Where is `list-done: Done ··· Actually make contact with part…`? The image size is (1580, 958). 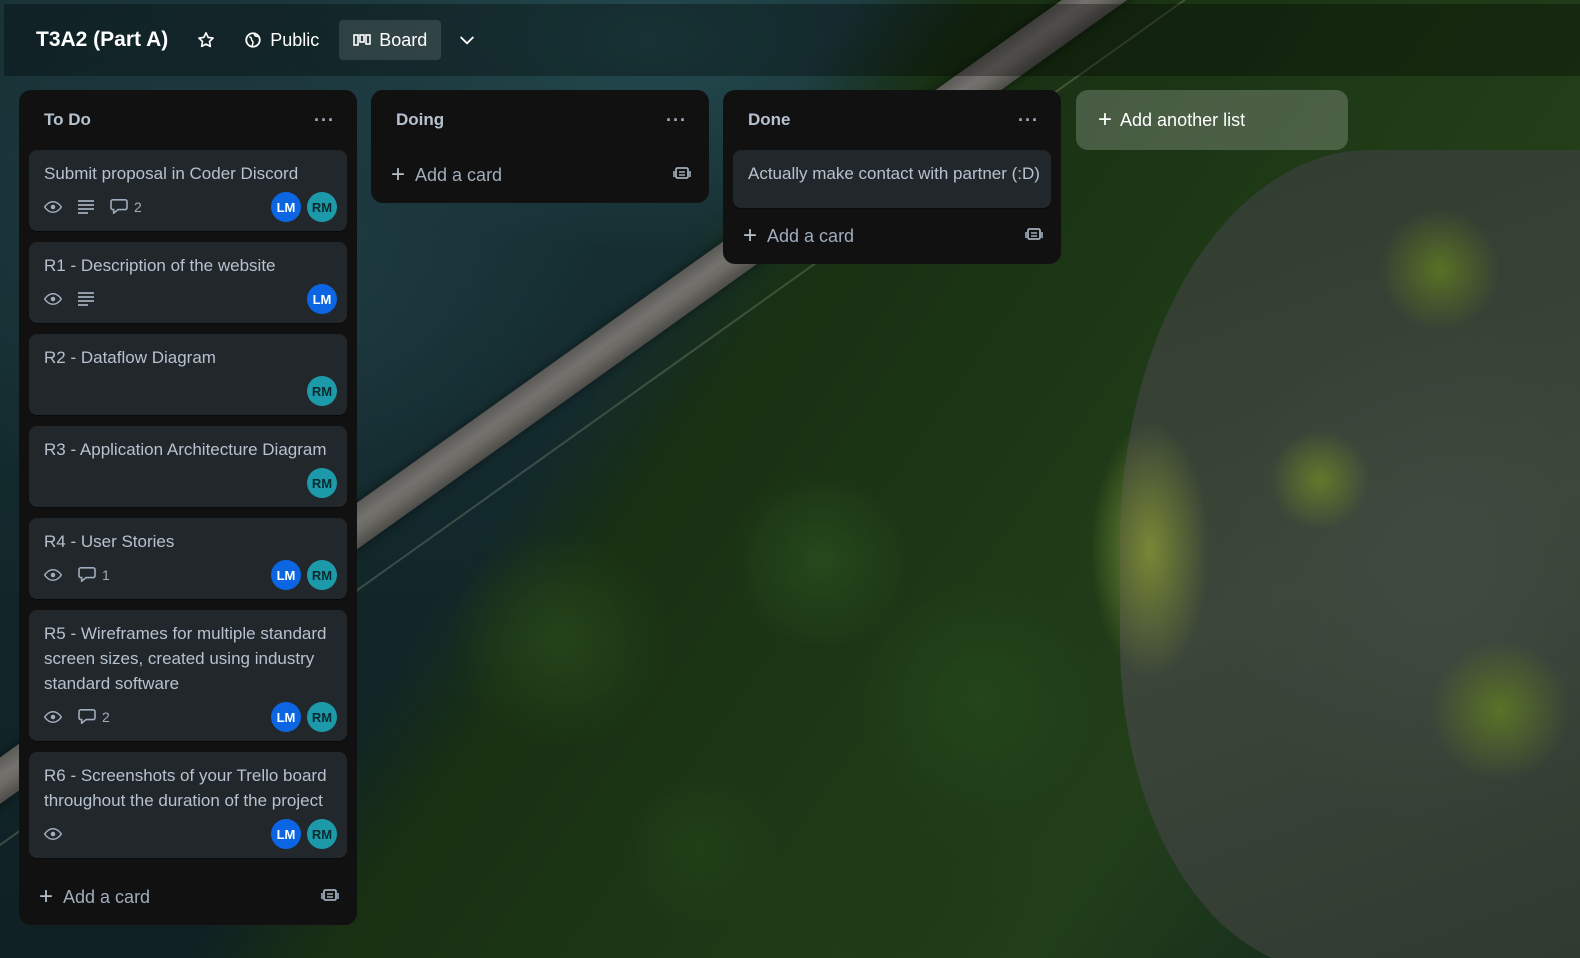
list-done: Done ··· Actually make contact with part… is located at coordinates (892, 177).